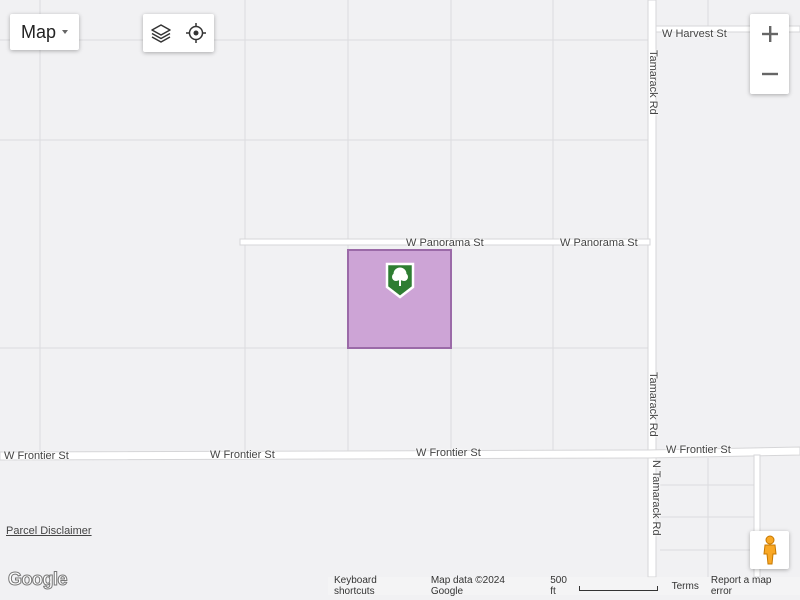 The height and width of the screenshot is (600, 800). Describe the element at coordinates (448, 453) in the screenshot. I see `street-label-frontier-3: W Frontier St` at that location.